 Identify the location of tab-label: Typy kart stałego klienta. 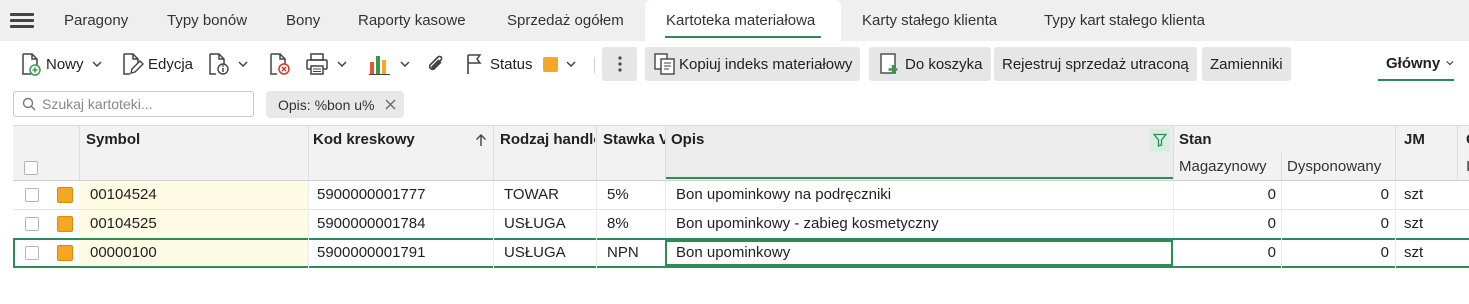
(1124, 20).